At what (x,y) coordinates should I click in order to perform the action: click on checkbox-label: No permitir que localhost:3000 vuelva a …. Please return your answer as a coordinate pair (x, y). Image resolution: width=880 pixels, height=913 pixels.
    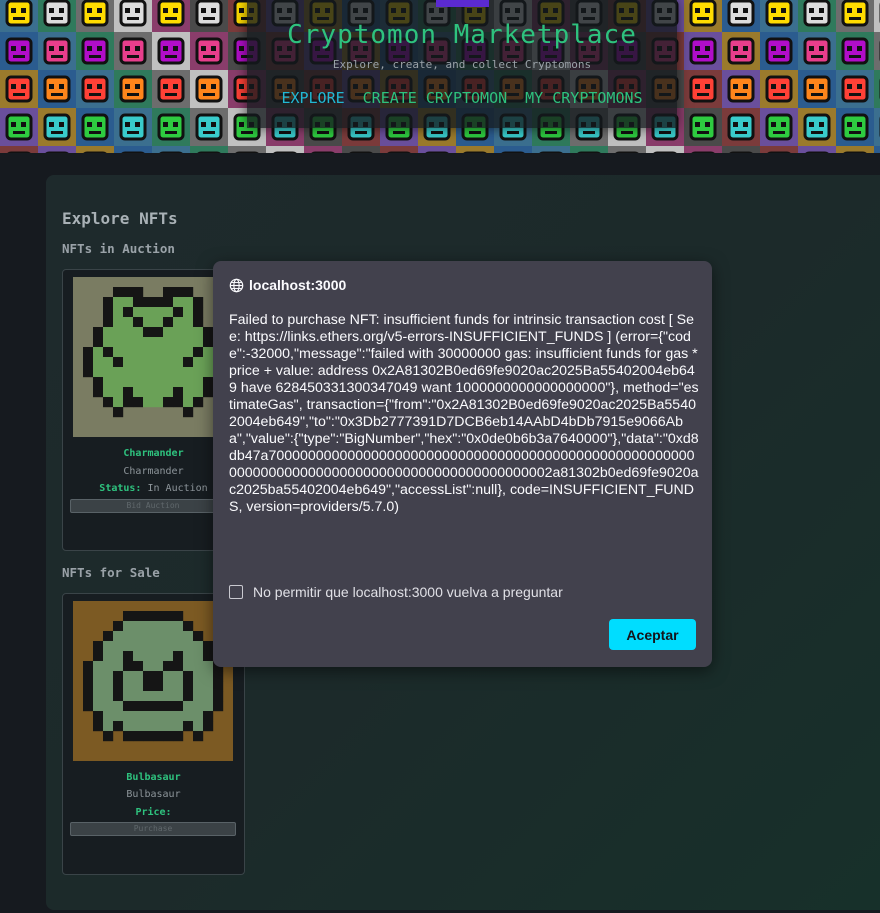
    Looking at the image, I should click on (408, 592).